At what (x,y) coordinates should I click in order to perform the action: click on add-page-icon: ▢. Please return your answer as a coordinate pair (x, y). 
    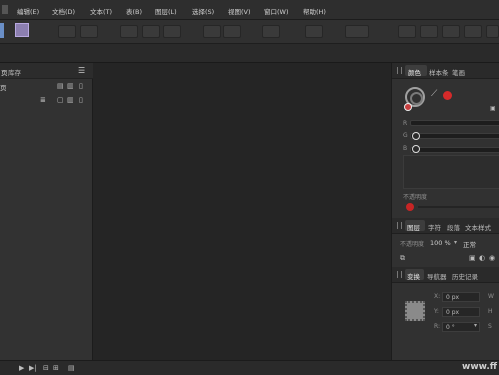
    Looking at the image, I should click on (60, 100).